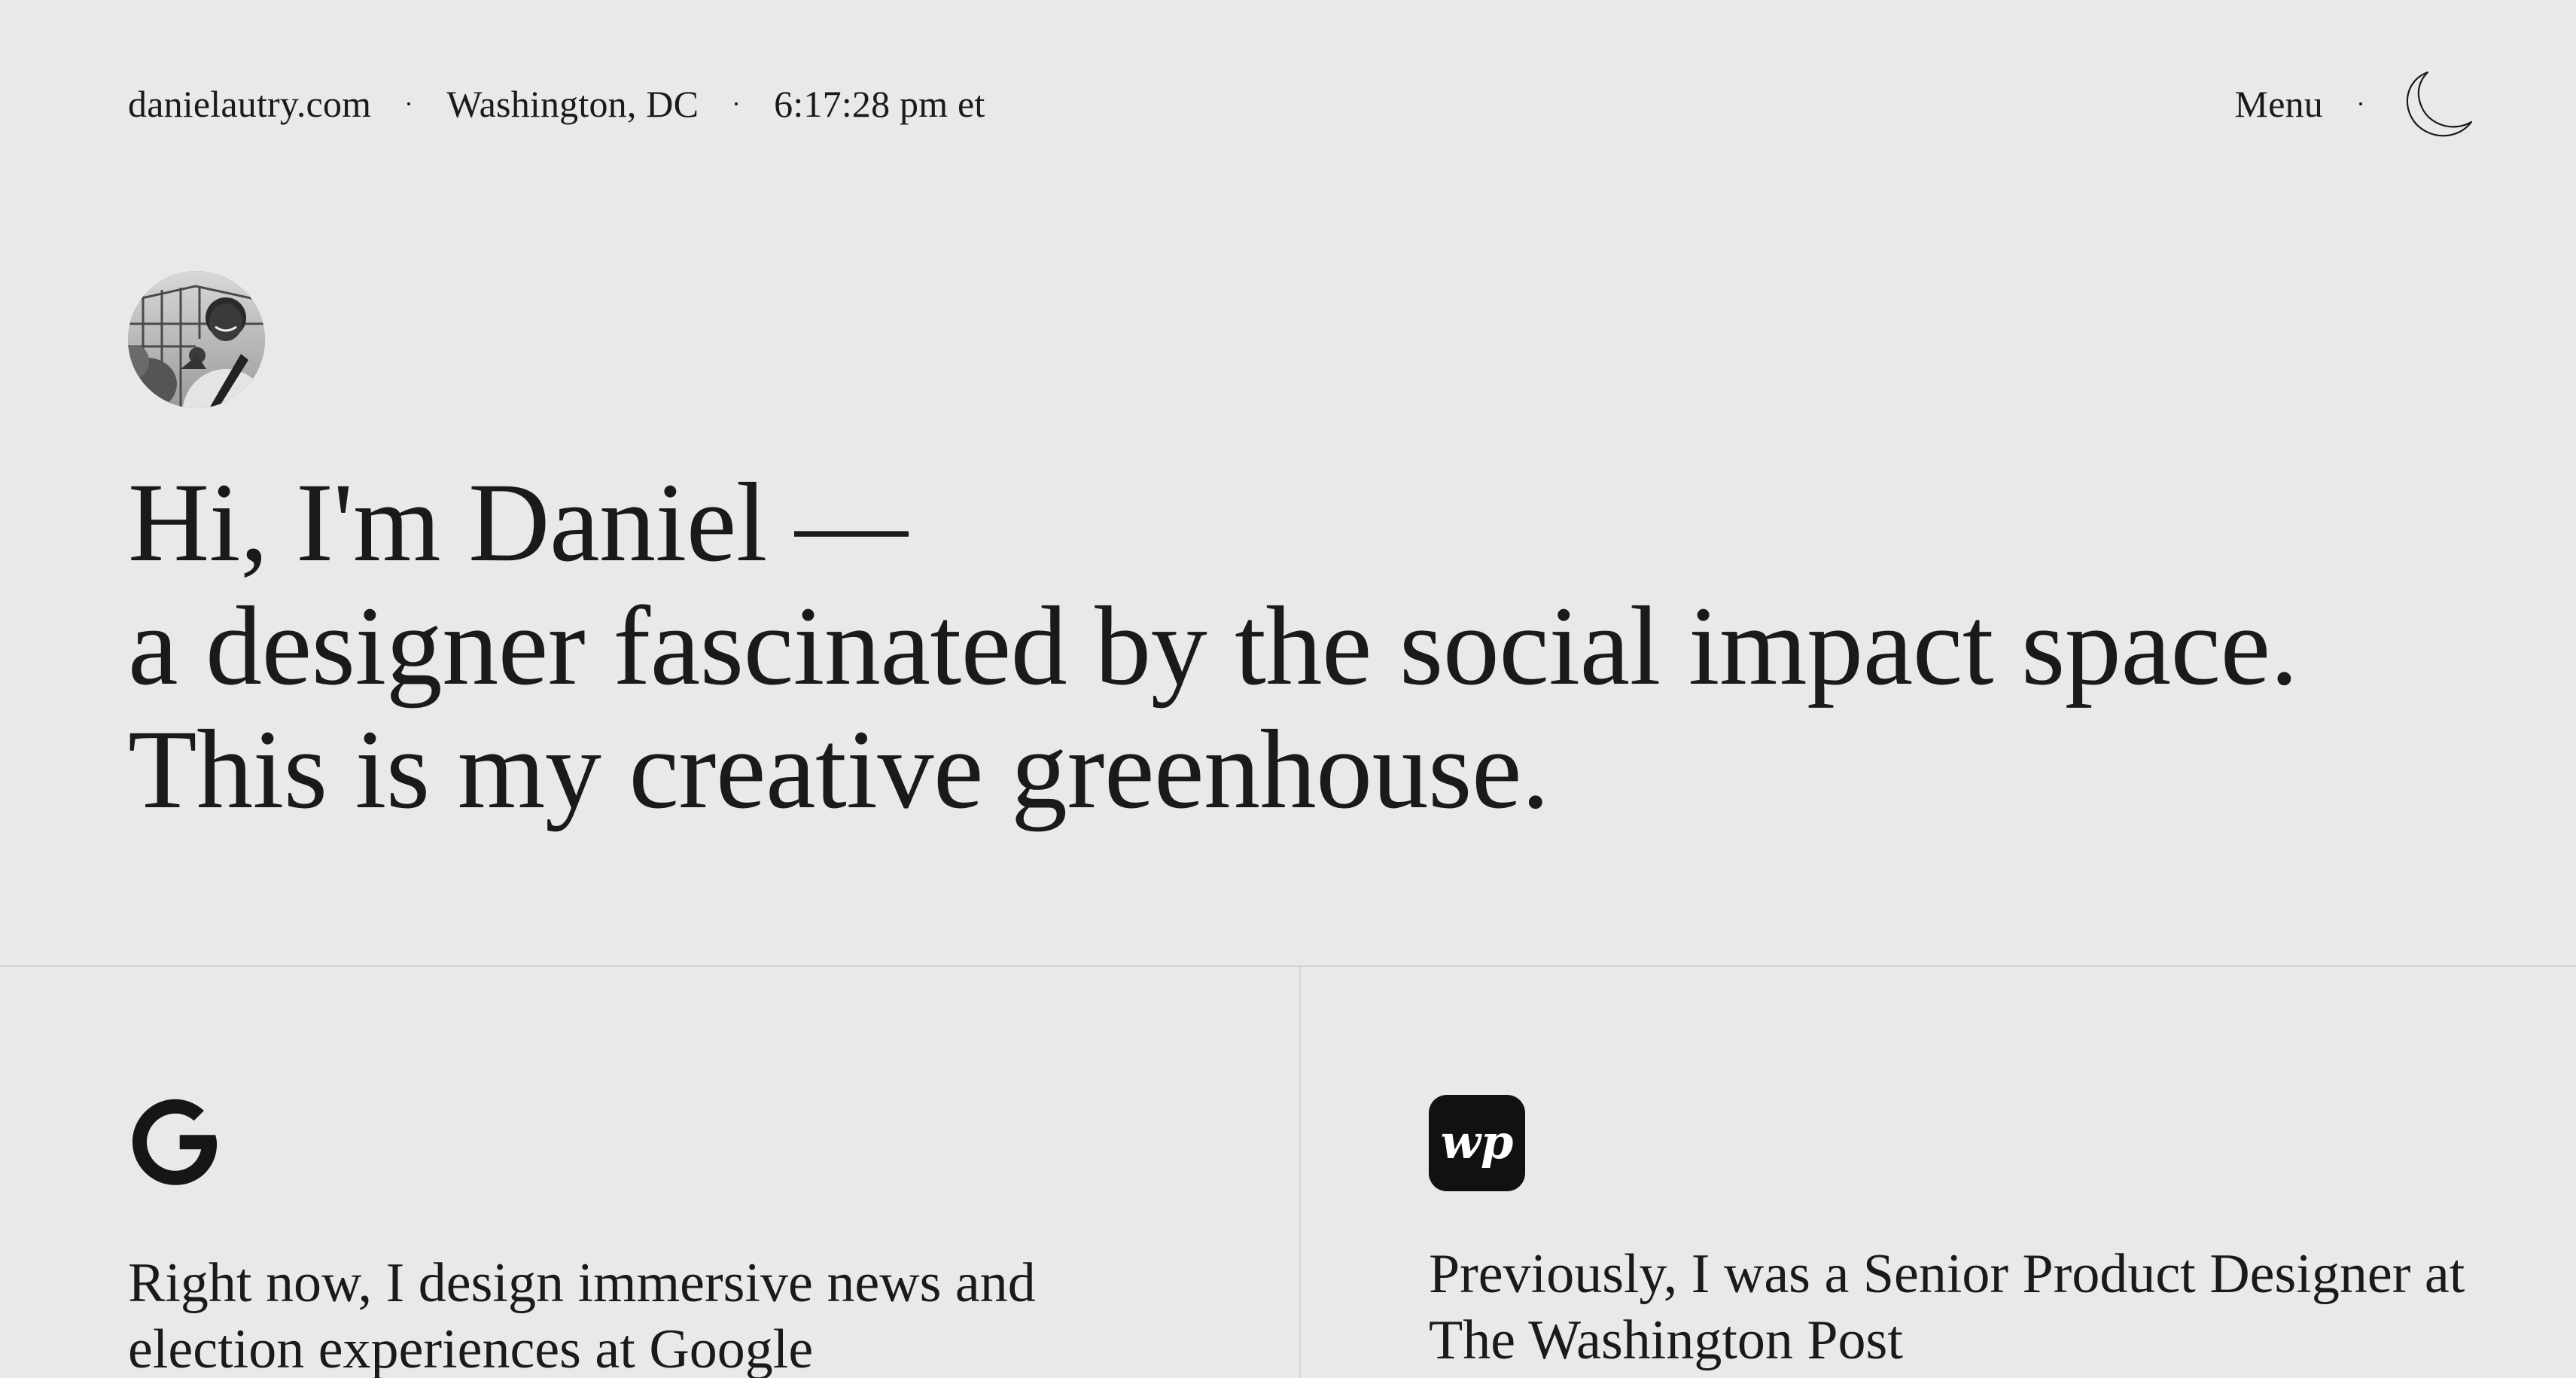 The image size is (2576, 1378). I want to click on clock-text: 6:17:28 pm et, so click(879, 104).